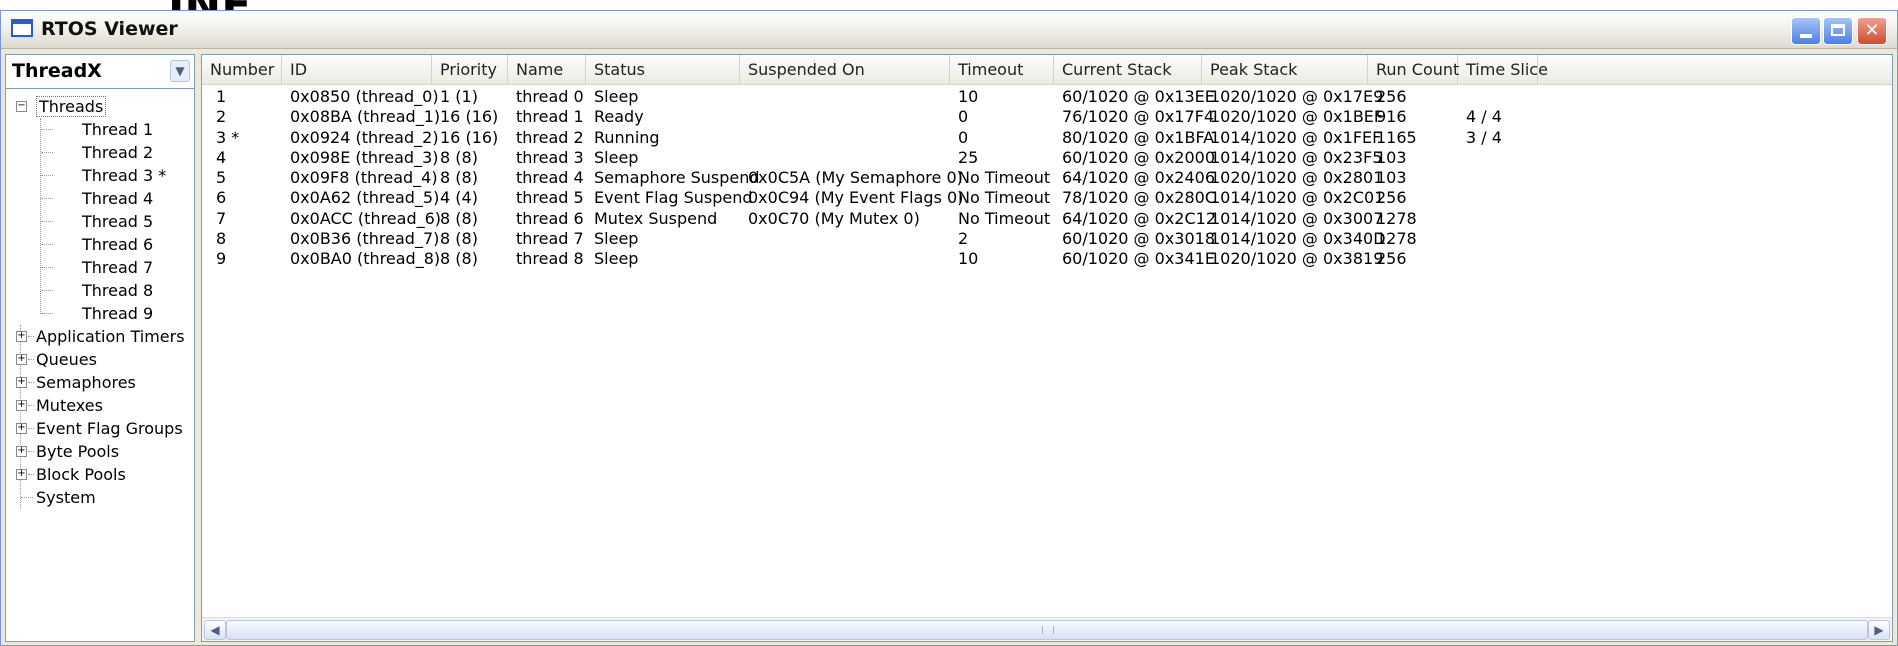  What do you see at coordinates (663, 69) in the screenshot?
I see `column-header: Status` at bounding box center [663, 69].